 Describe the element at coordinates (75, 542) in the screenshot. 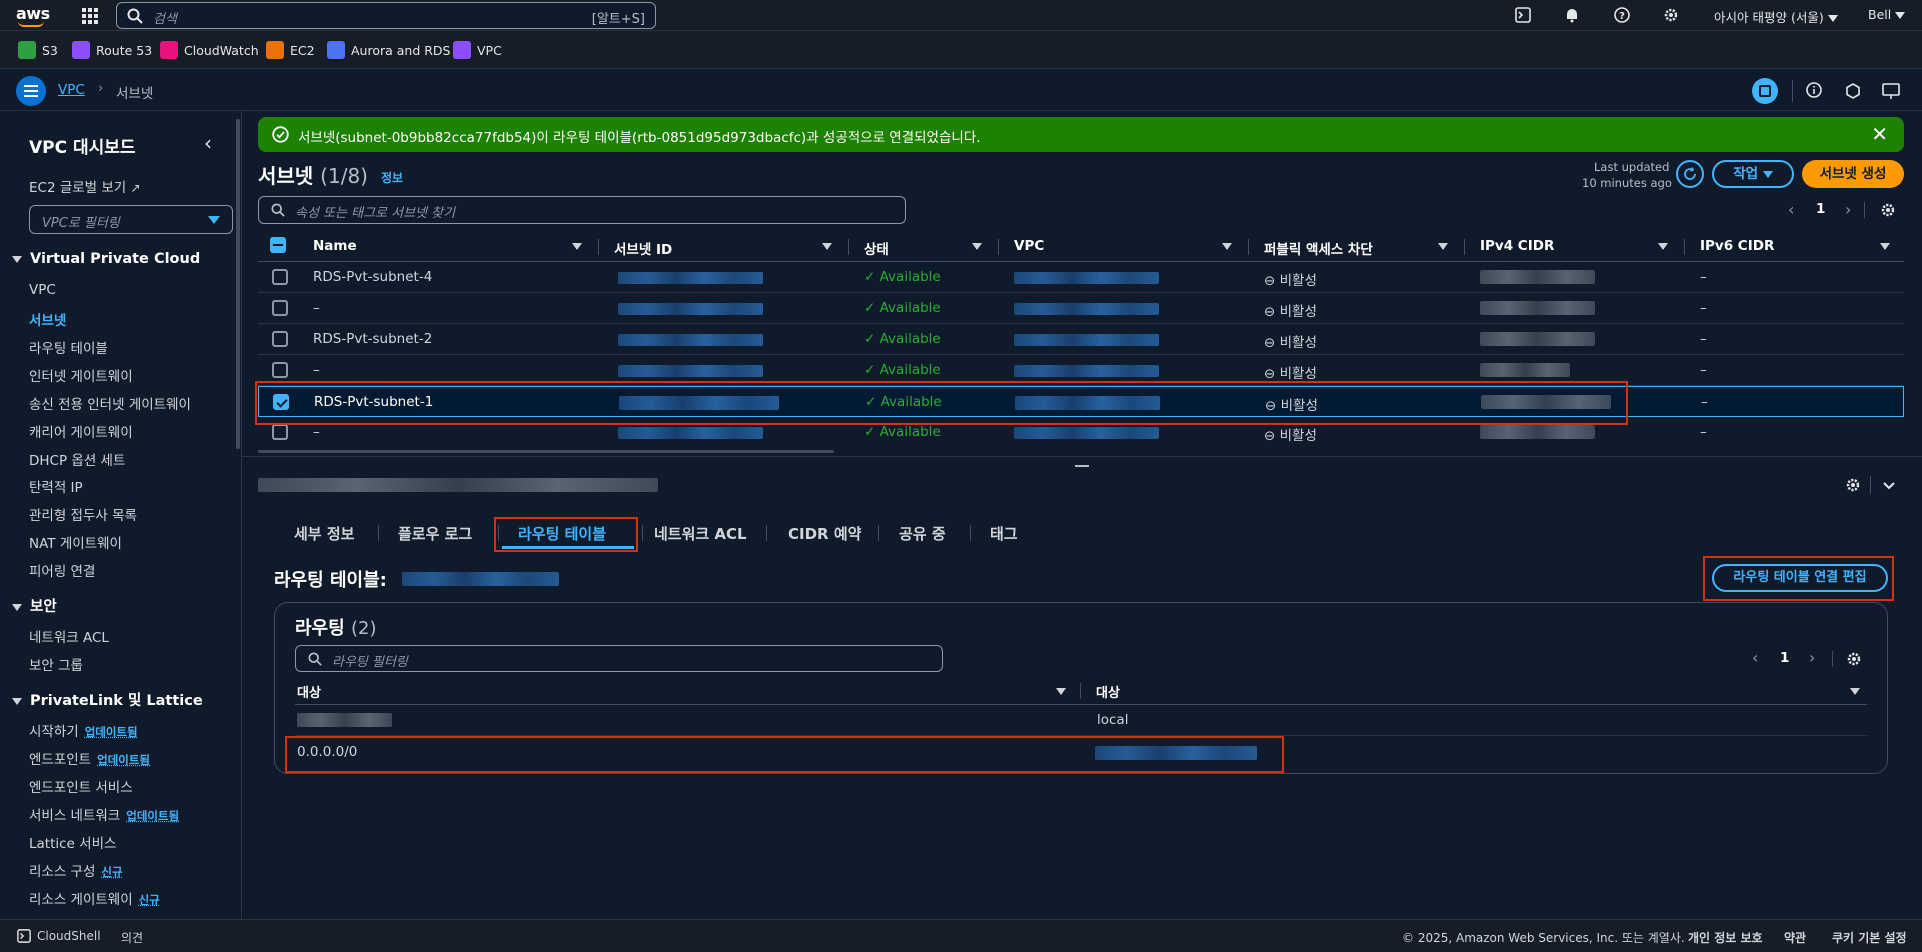

I see `sidebar-item-nat: NAT 게이트웨이` at that location.